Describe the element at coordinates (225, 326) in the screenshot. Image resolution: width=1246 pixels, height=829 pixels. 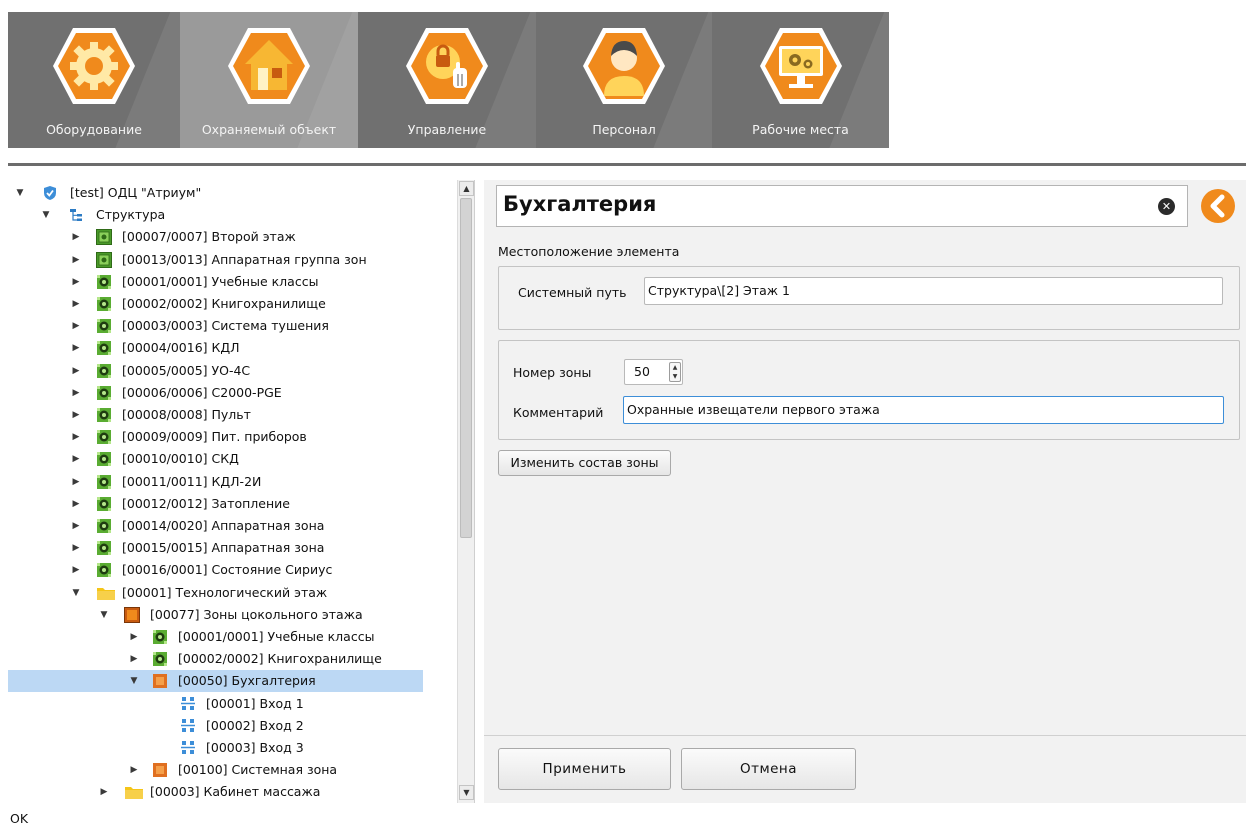
I see `tree-row-label: [00003/0003] Система тушения` at that location.